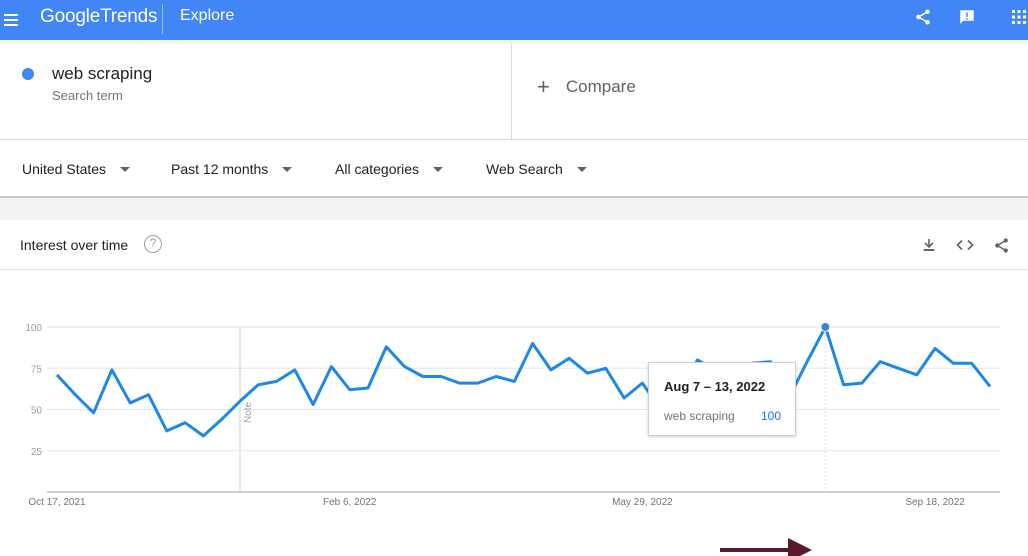 The height and width of the screenshot is (556, 1028). Describe the element at coordinates (800, 547) in the screenshot. I see `annotation-arrow-head` at that location.